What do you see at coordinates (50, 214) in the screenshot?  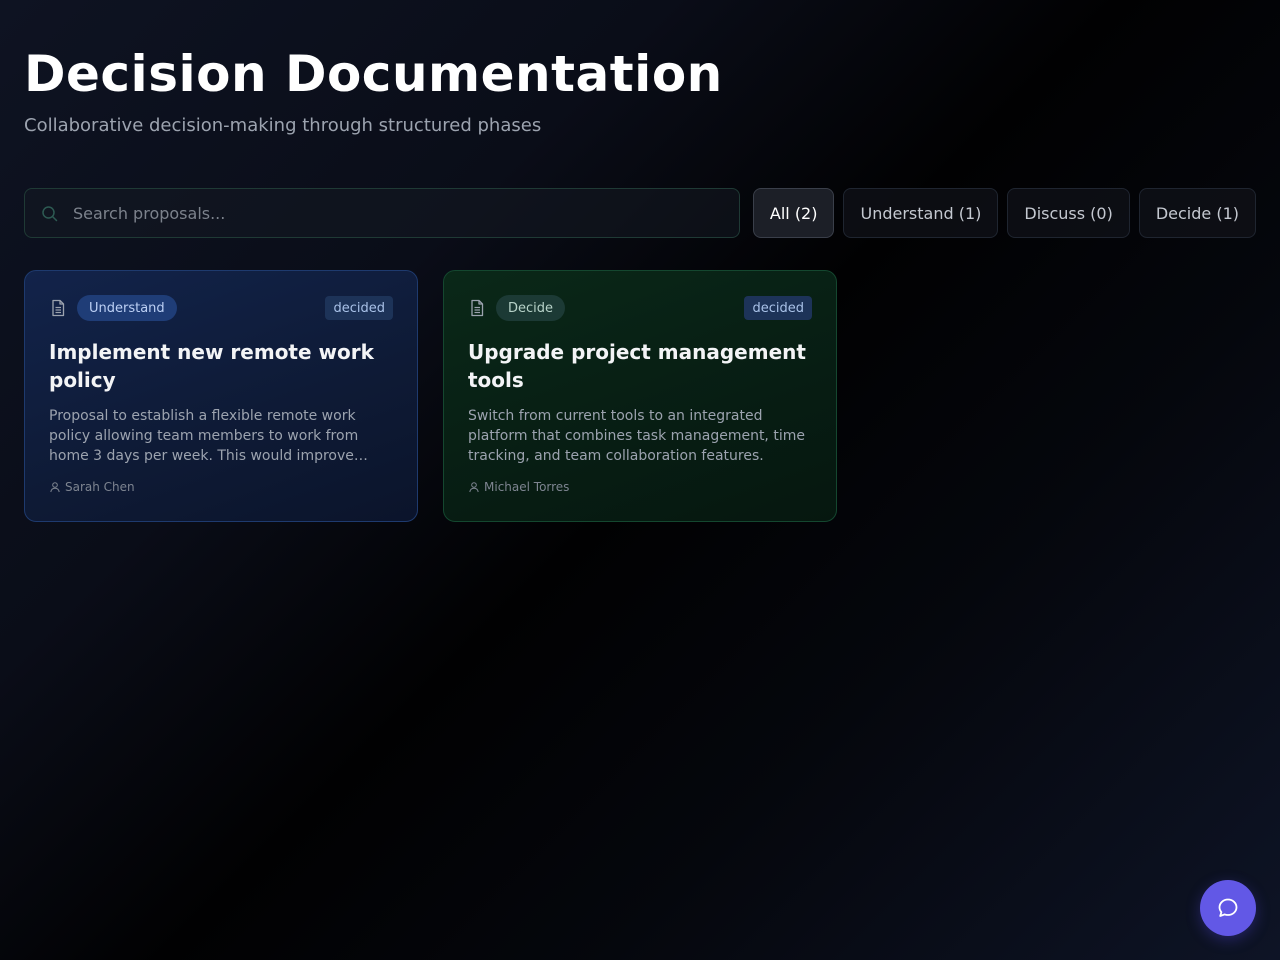 I see `search-icon` at bounding box center [50, 214].